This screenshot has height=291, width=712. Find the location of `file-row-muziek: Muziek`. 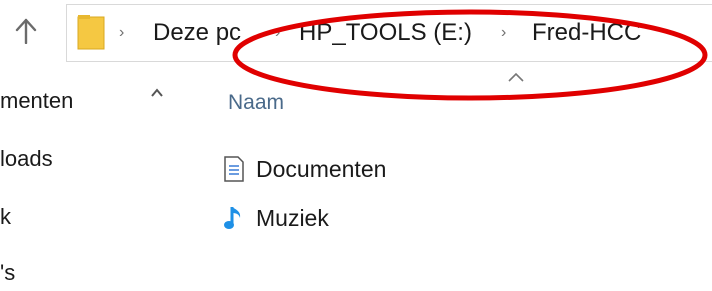

file-row-muziek: Muziek is located at coordinates (275, 218).